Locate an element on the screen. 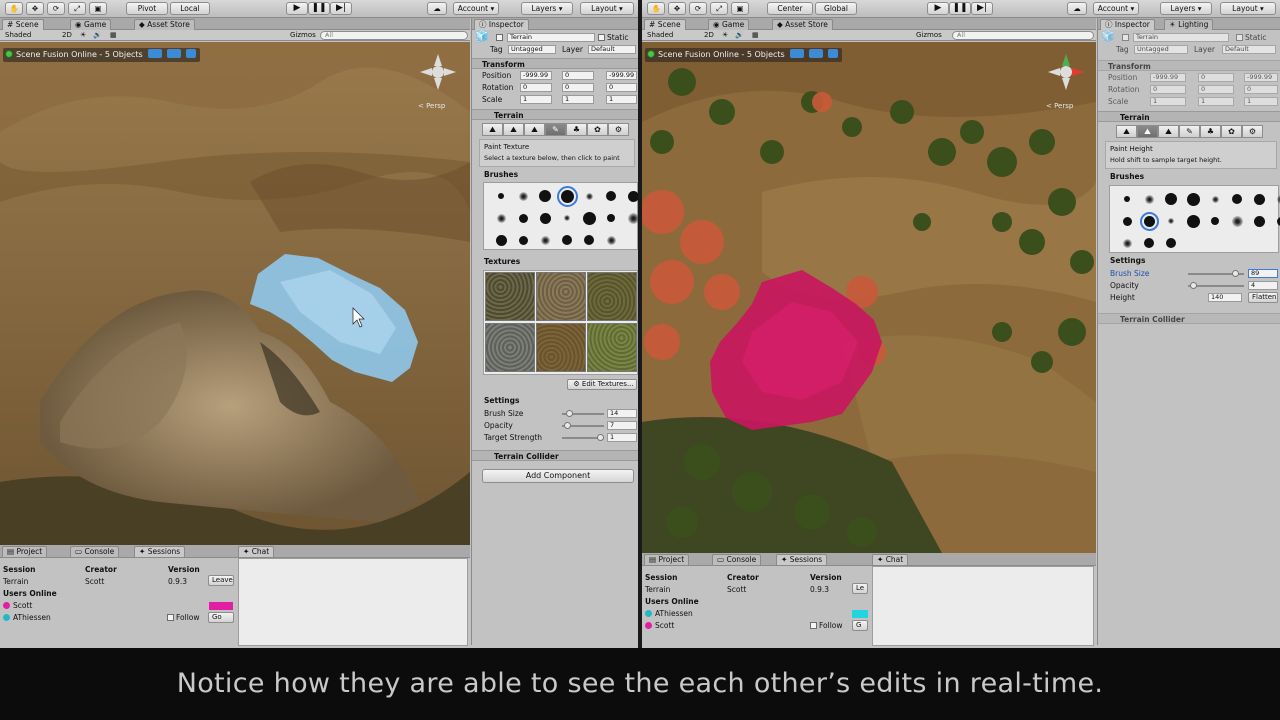 The height and width of the screenshot is (720, 1280). opacity-knob is located at coordinates (568, 425).